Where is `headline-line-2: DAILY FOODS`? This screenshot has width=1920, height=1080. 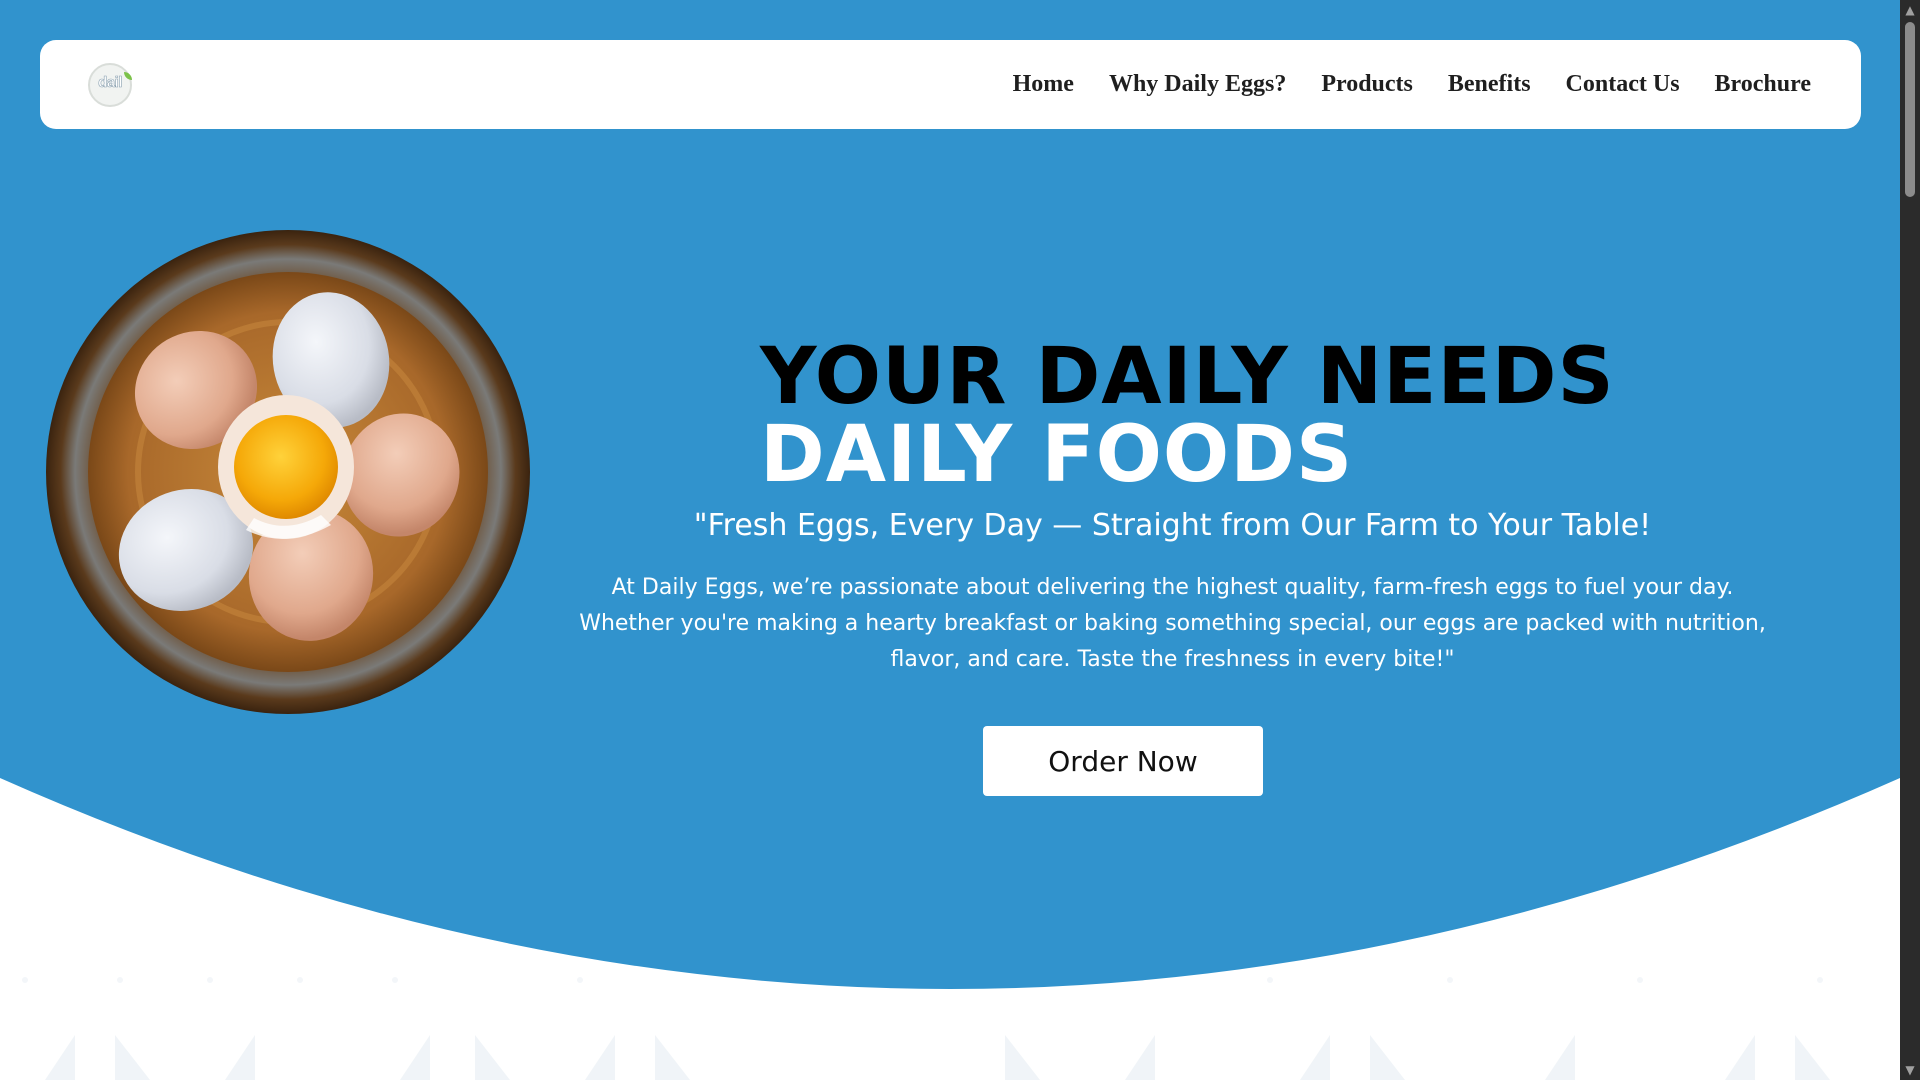
headline-line-2: DAILY FOODS is located at coordinates (1057, 455).